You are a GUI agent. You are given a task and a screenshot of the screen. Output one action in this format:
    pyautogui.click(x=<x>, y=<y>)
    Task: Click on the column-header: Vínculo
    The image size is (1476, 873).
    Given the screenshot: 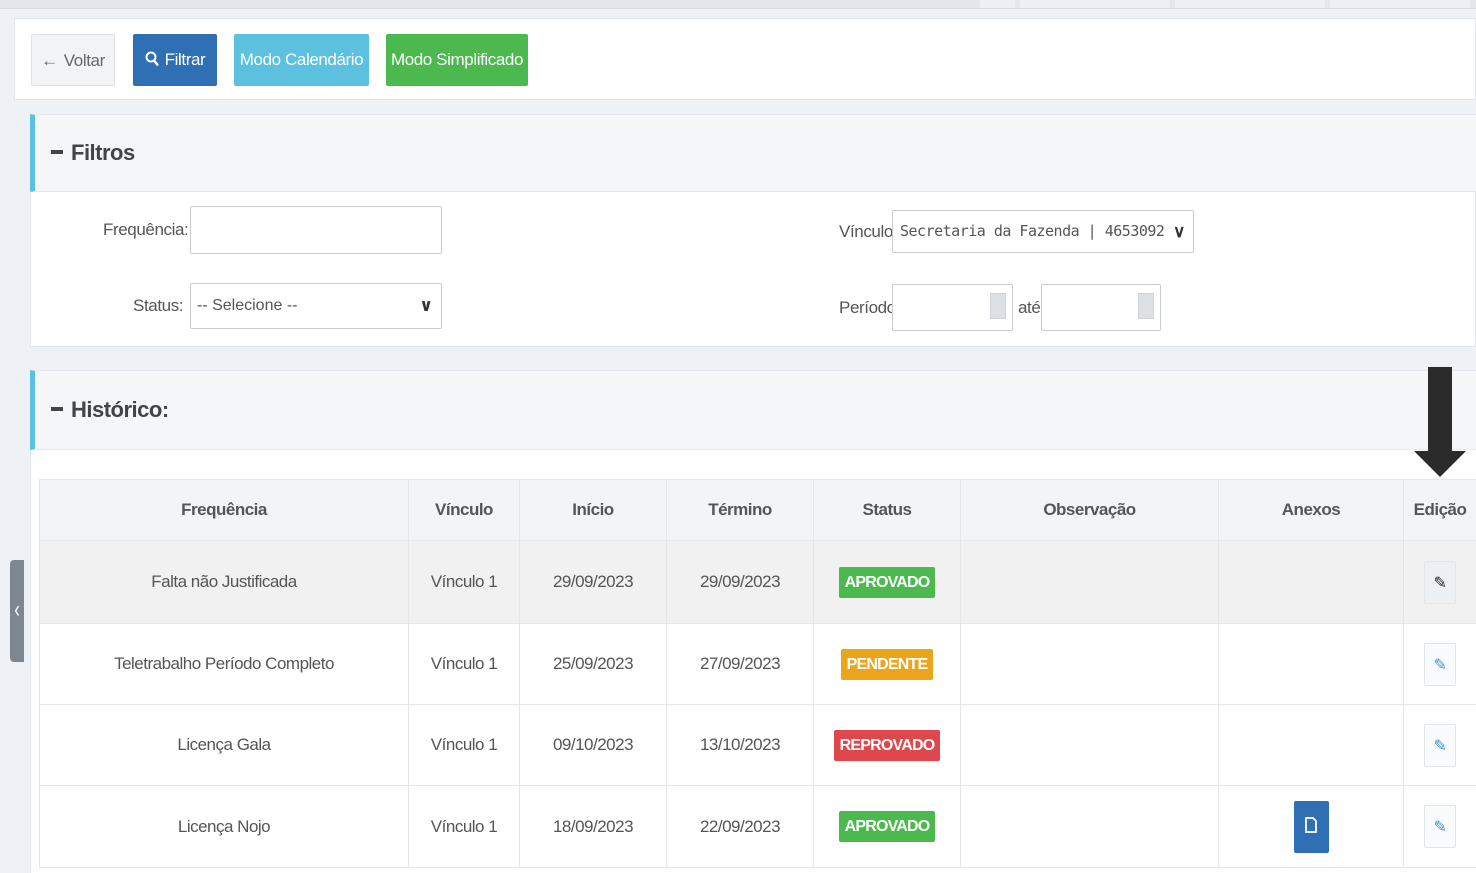 What is the action you would take?
    pyautogui.click(x=464, y=510)
    